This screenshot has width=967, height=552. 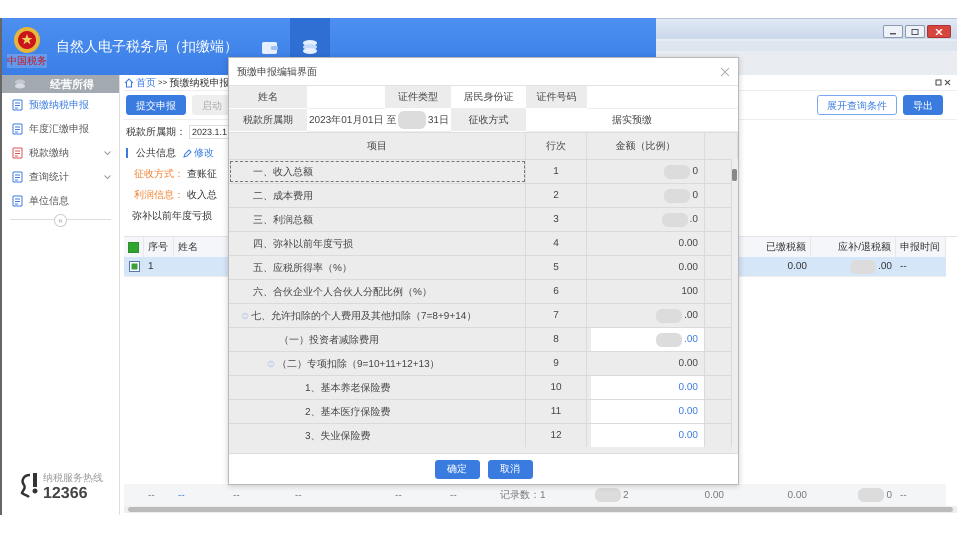 I want to click on table-cell: 2, so click(x=556, y=195).